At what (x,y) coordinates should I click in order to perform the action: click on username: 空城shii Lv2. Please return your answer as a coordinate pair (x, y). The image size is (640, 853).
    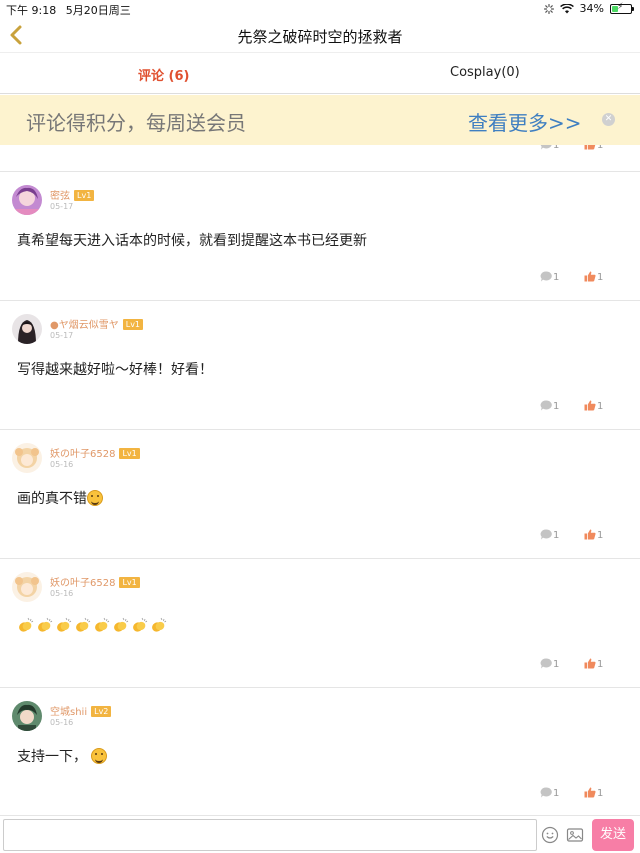
    Looking at the image, I should click on (81, 710).